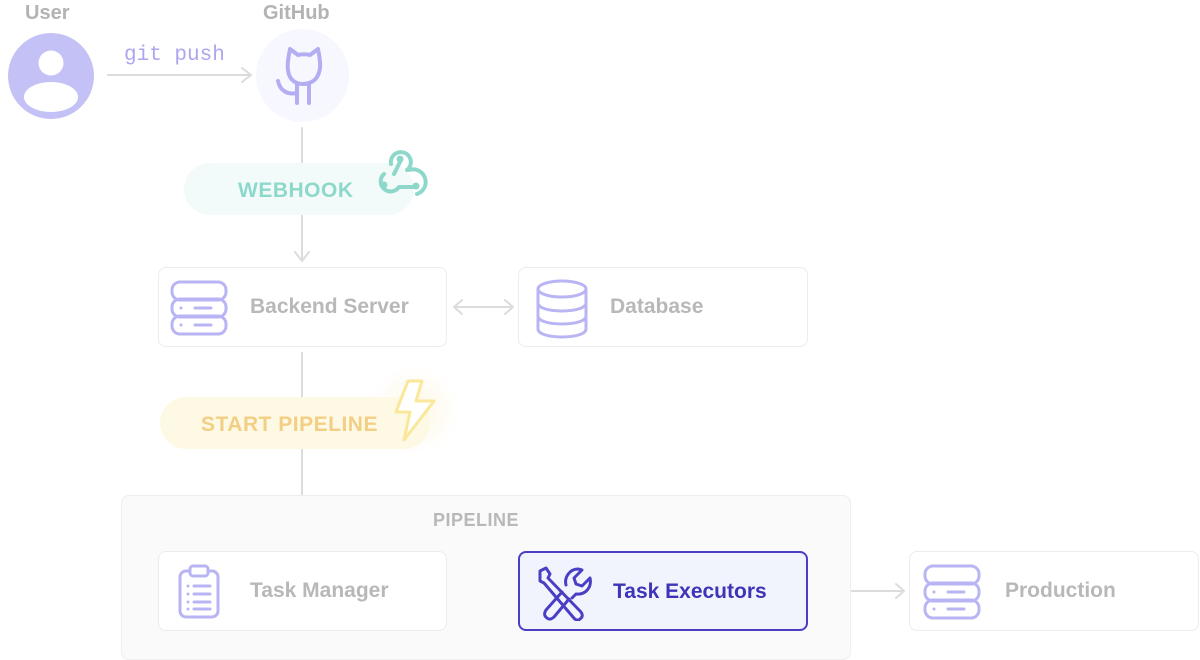  I want to click on clipboard-list-icon, so click(199, 594).